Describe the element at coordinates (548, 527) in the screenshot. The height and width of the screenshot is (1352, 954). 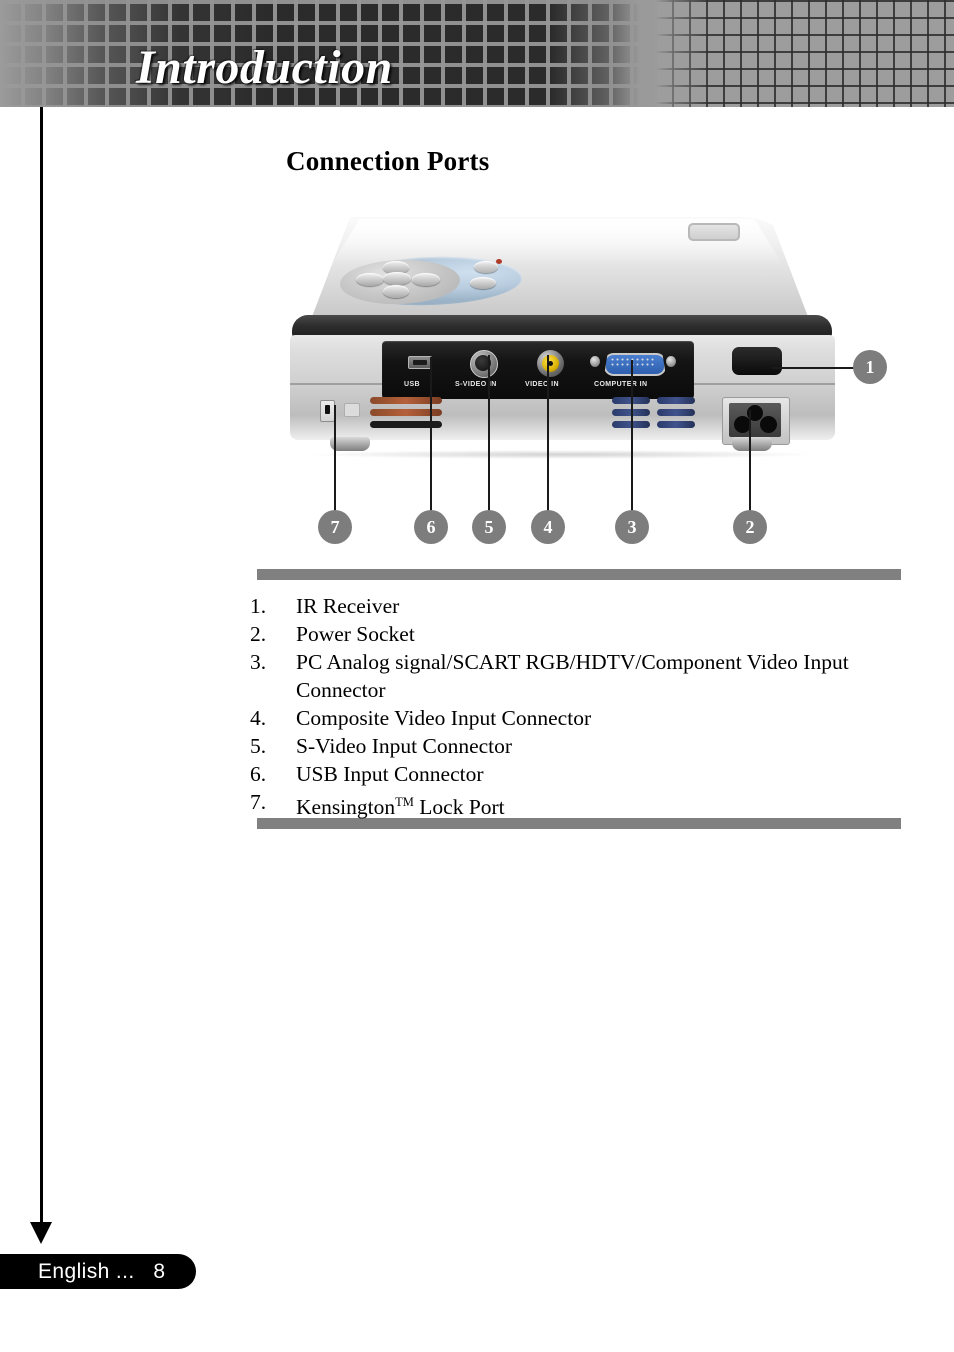
I see `callout-bubble-4: 4` at that location.